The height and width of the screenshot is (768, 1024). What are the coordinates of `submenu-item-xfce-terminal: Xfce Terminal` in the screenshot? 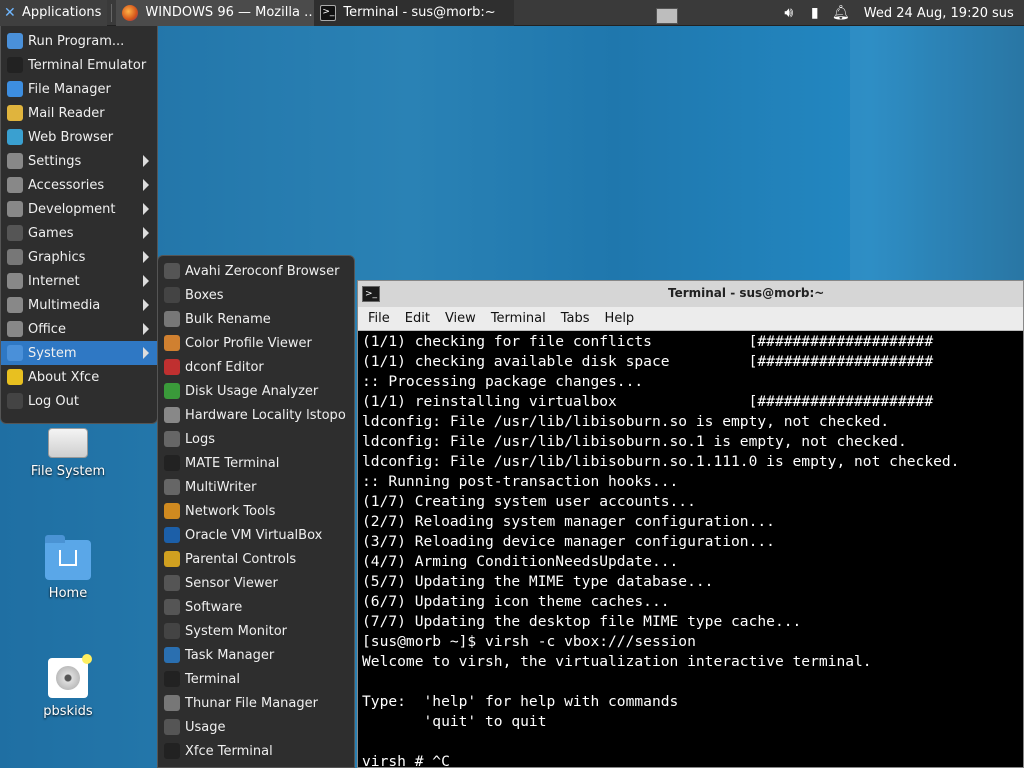 It's located at (256, 751).